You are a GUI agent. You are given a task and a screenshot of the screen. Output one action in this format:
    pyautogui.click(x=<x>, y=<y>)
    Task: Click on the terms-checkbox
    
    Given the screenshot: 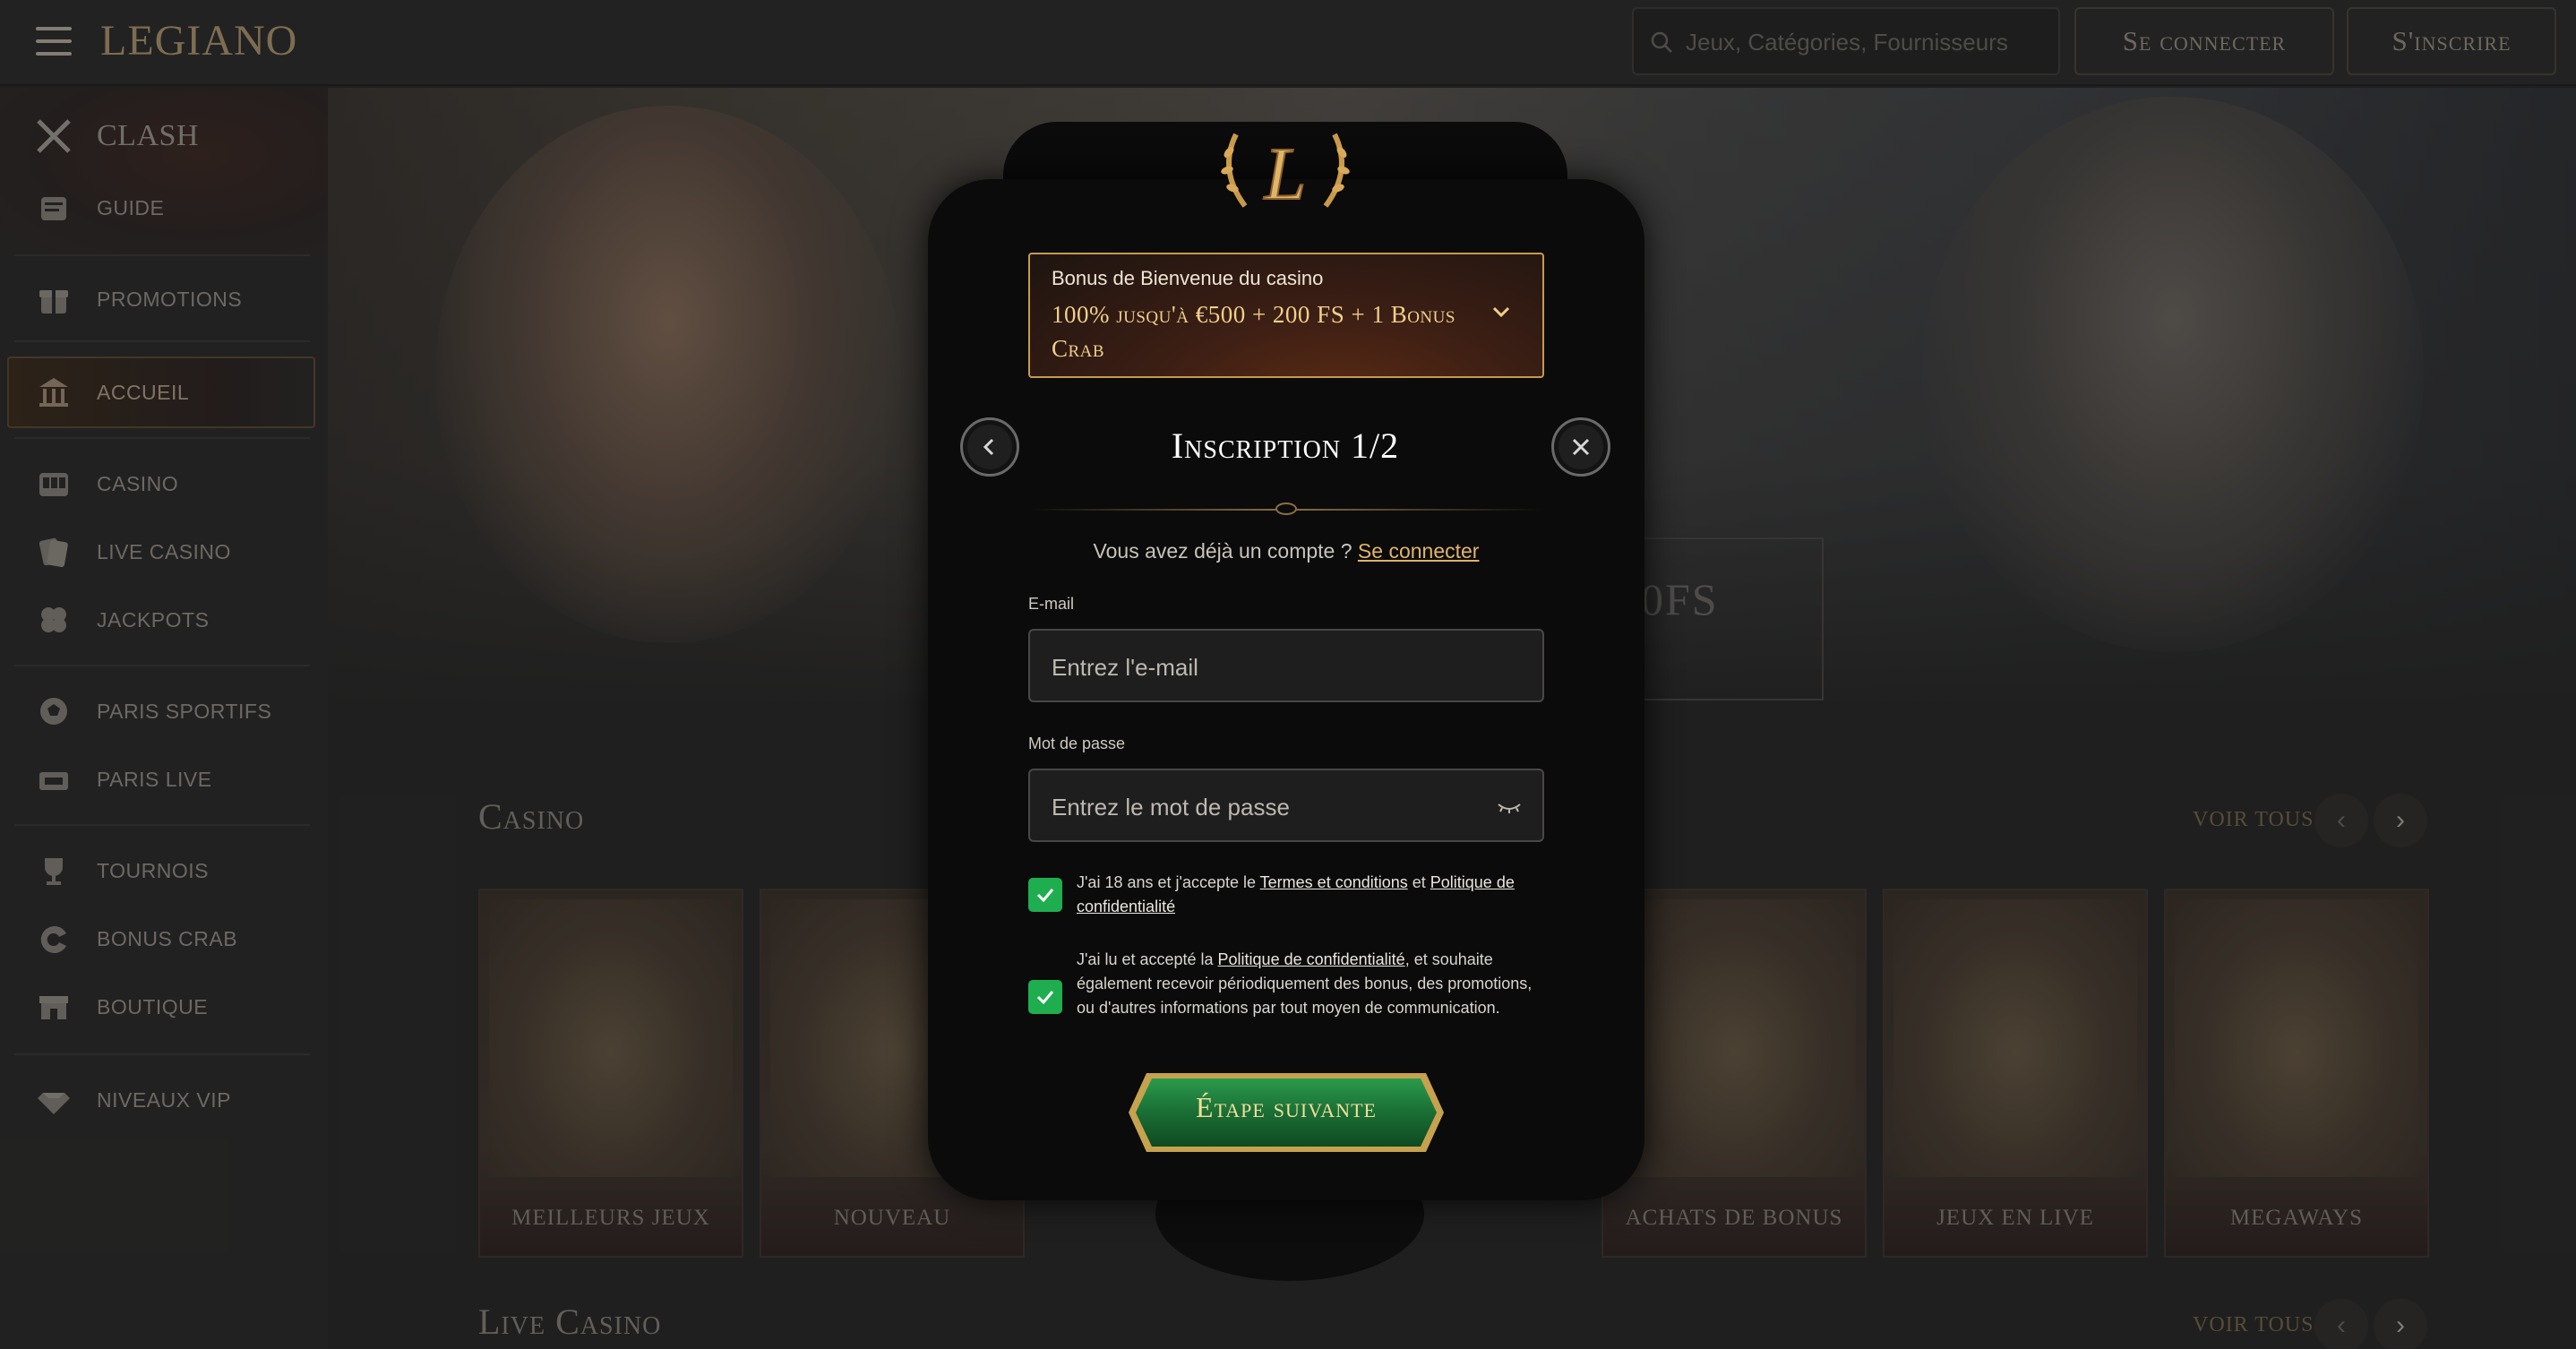 What is the action you would take?
    pyautogui.click(x=1045, y=895)
    